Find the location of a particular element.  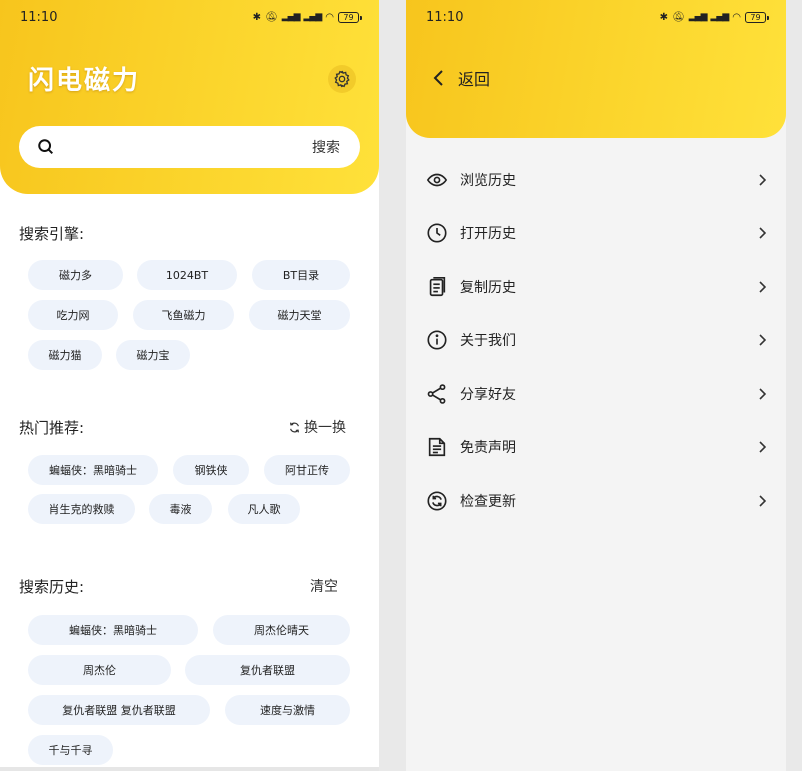

clear-history-button: 清空 is located at coordinates (324, 586).